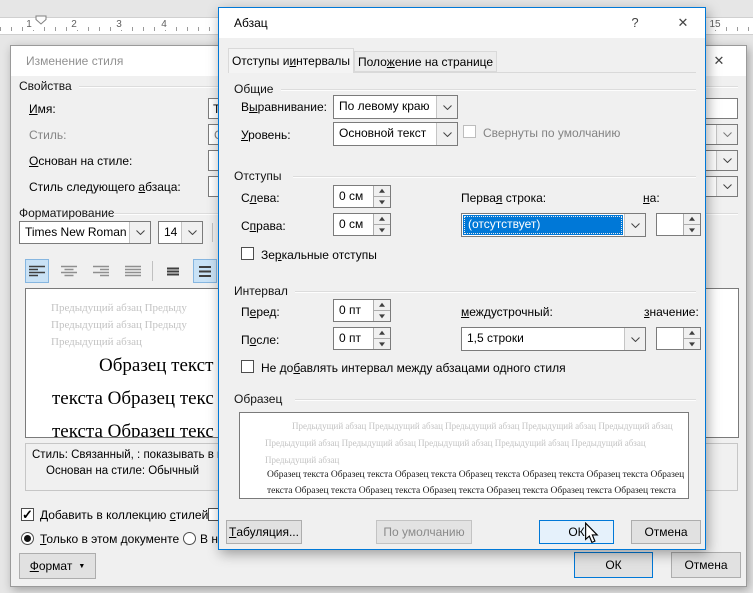  What do you see at coordinates (319, 255) in the screenshot?
I see `mirror-indents-label: Зеркальные отступы` at bounding box center [319, 255].